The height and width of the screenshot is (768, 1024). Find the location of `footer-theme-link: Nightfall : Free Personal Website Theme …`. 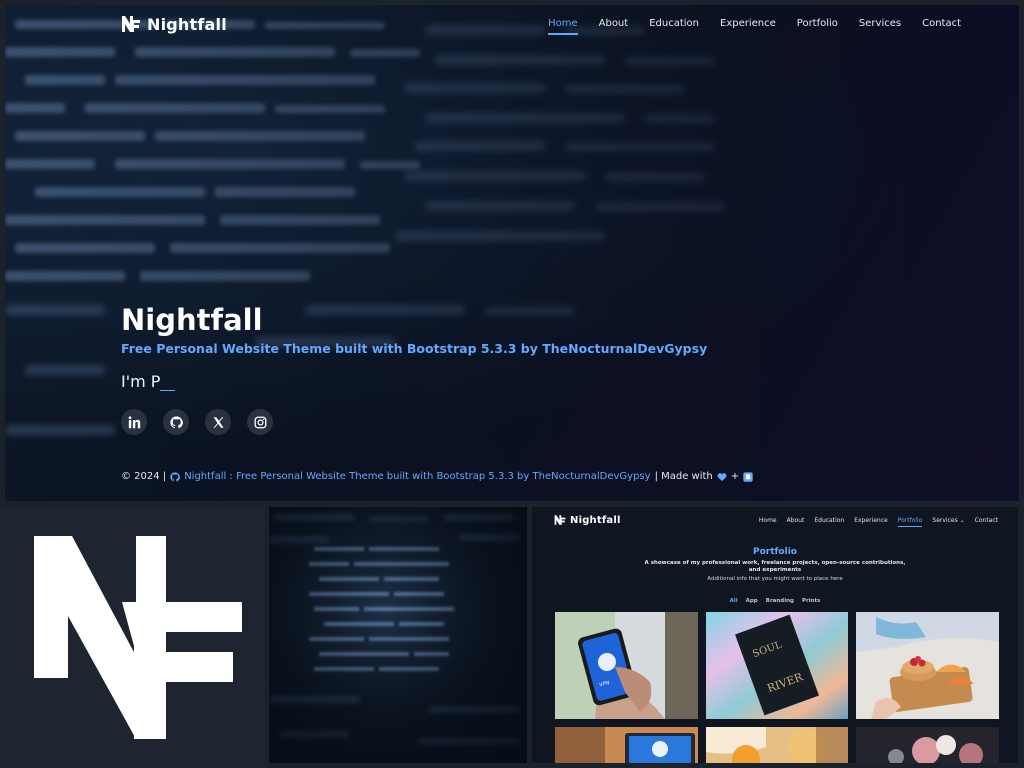

footer-theme-link: Nightfall : Free Personal Website Theme … is located at coordinates (417, 476).